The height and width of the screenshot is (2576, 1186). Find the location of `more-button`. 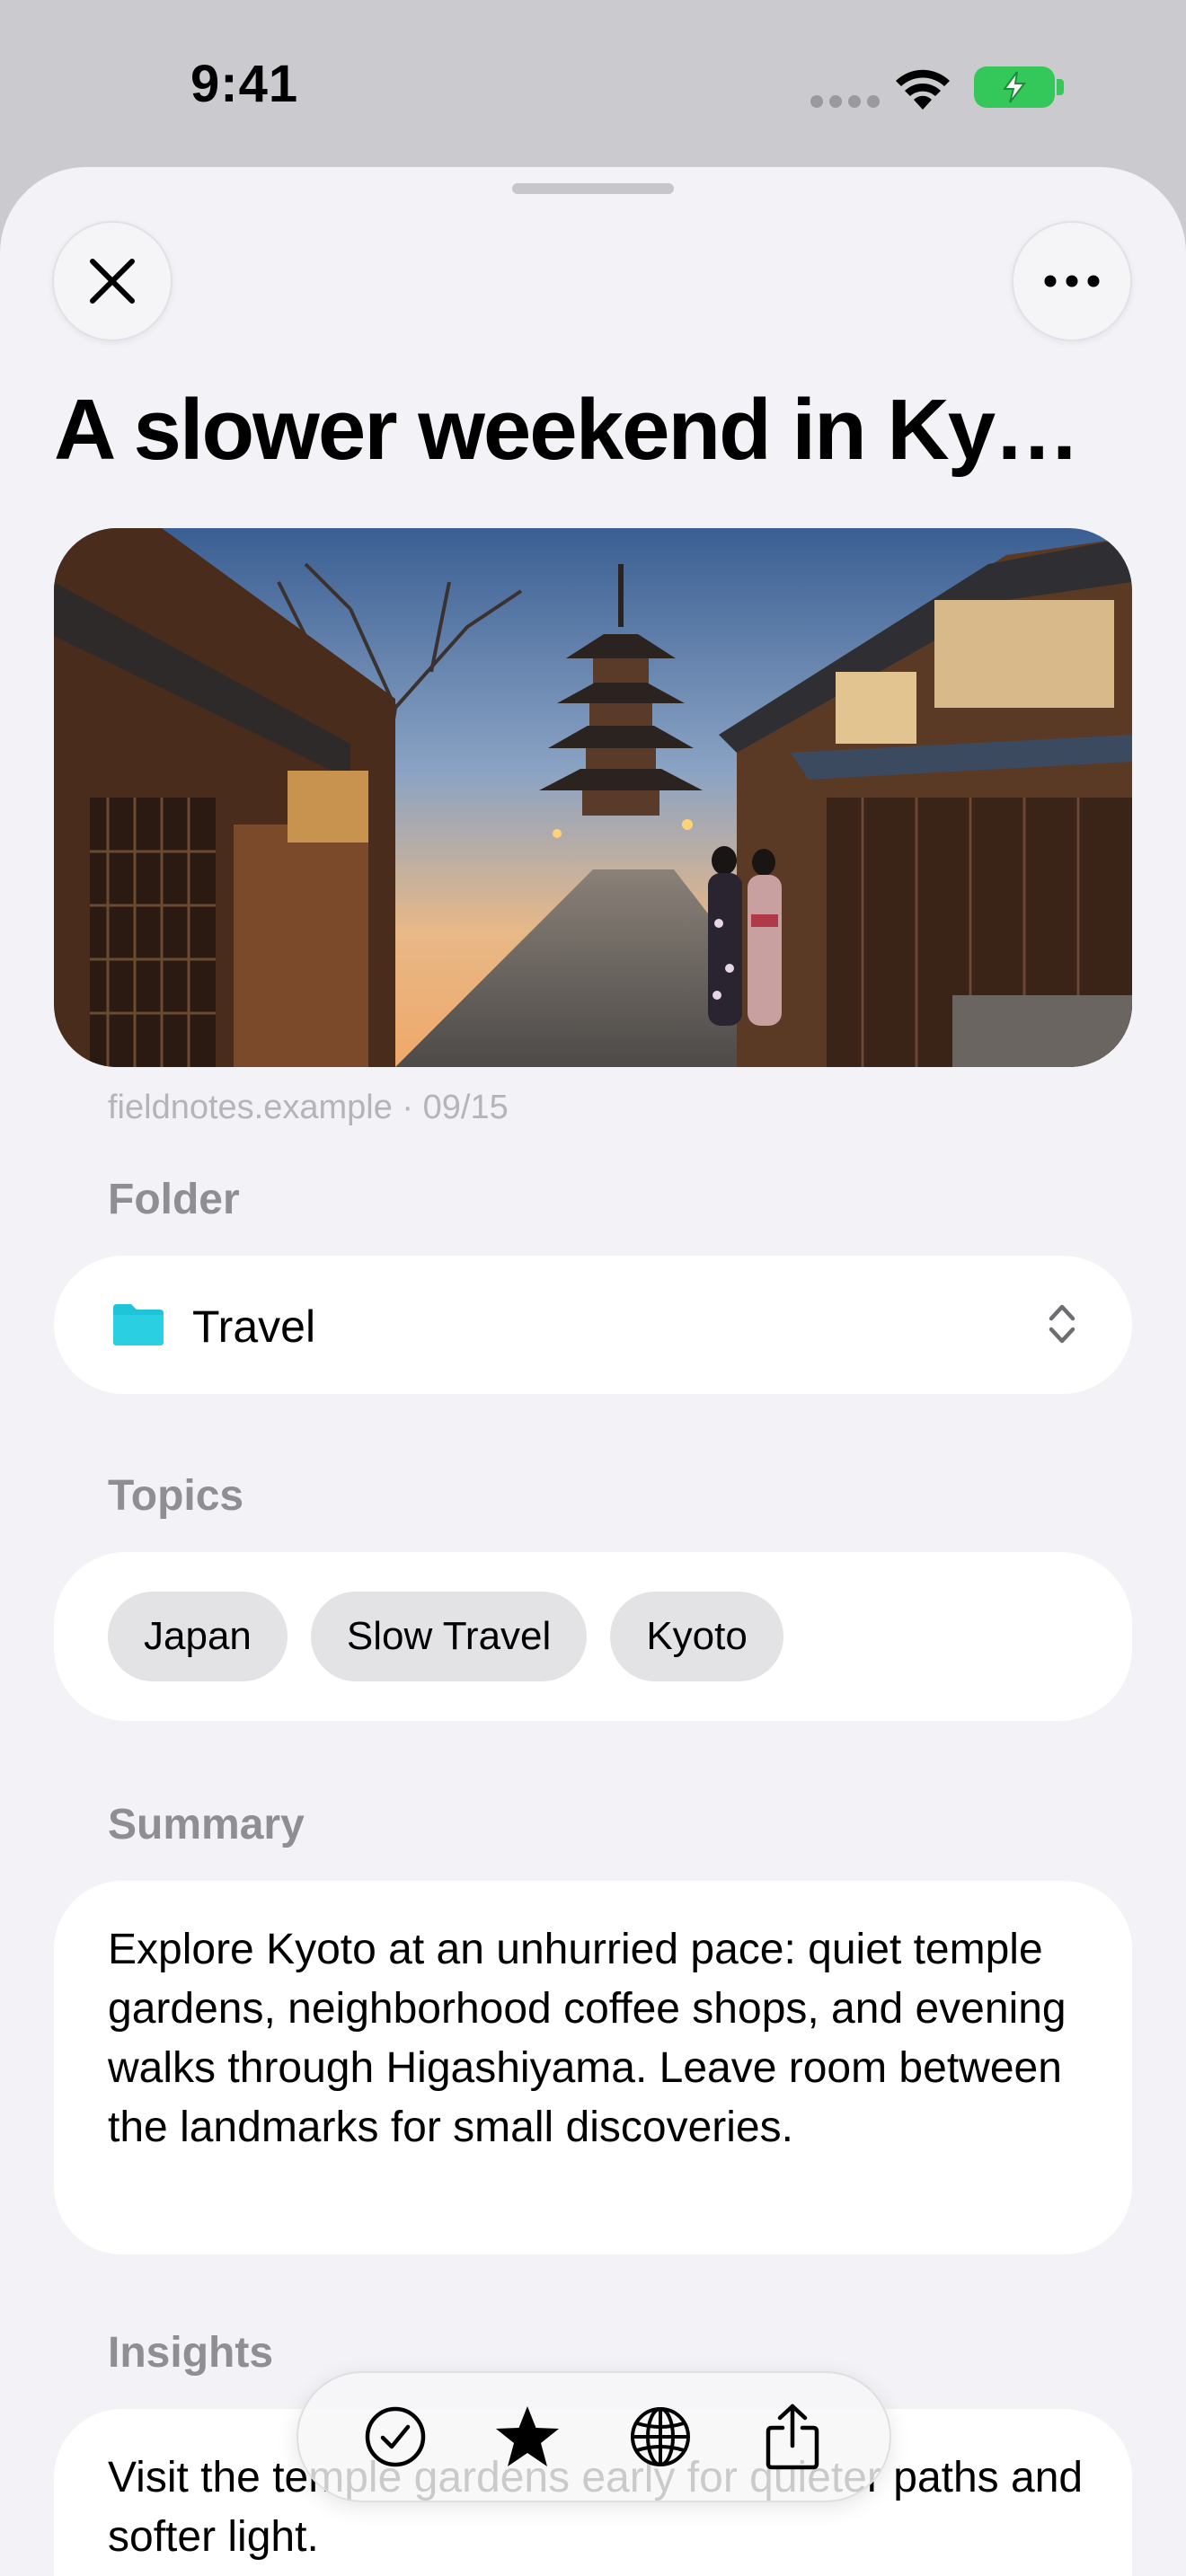

more-button is located at coordinates (1072, 281).